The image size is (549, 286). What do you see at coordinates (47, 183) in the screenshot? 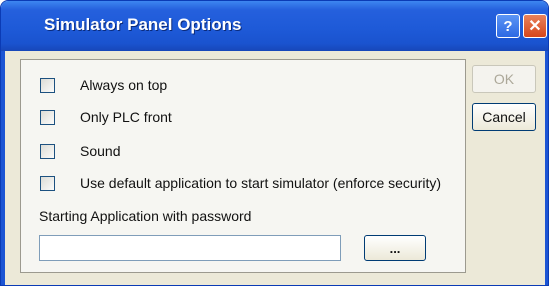
I see `default-application-checkbox` at bounding box center [47, 183].